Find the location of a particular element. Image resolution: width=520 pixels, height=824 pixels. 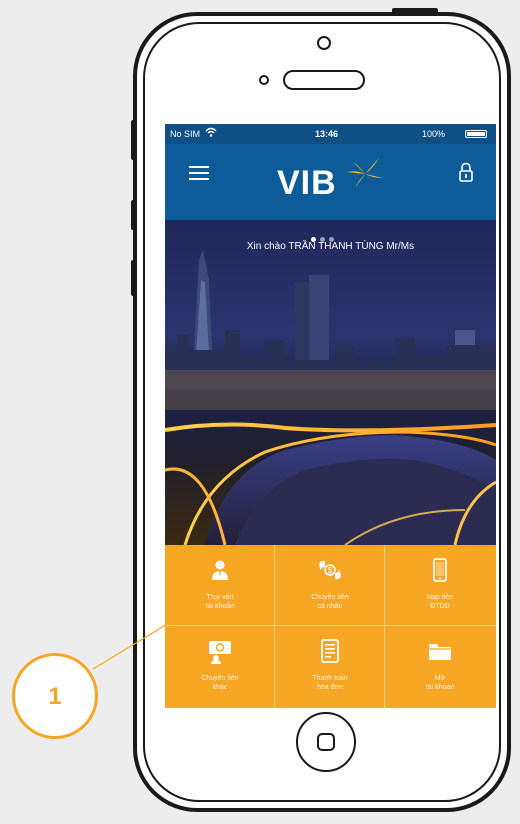

tile-label: Thanh toán hóa đơn is located at coordinates (330, 683).